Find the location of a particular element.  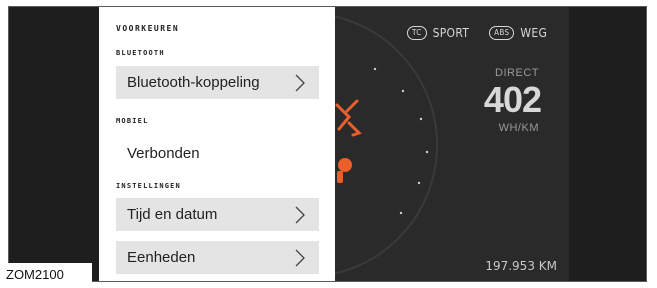

time-date-item: Tijd en datum is located at coordinates (217, 214).